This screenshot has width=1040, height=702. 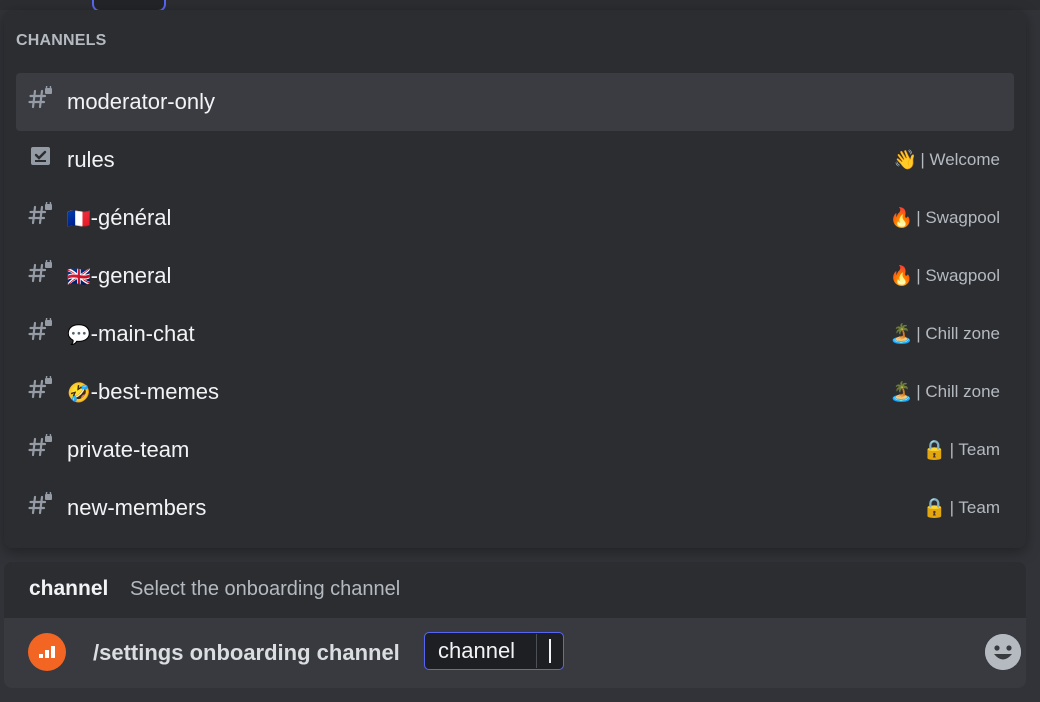 I want to click on channel-emoji: 🇬🇧, so click(x=79, y=277).